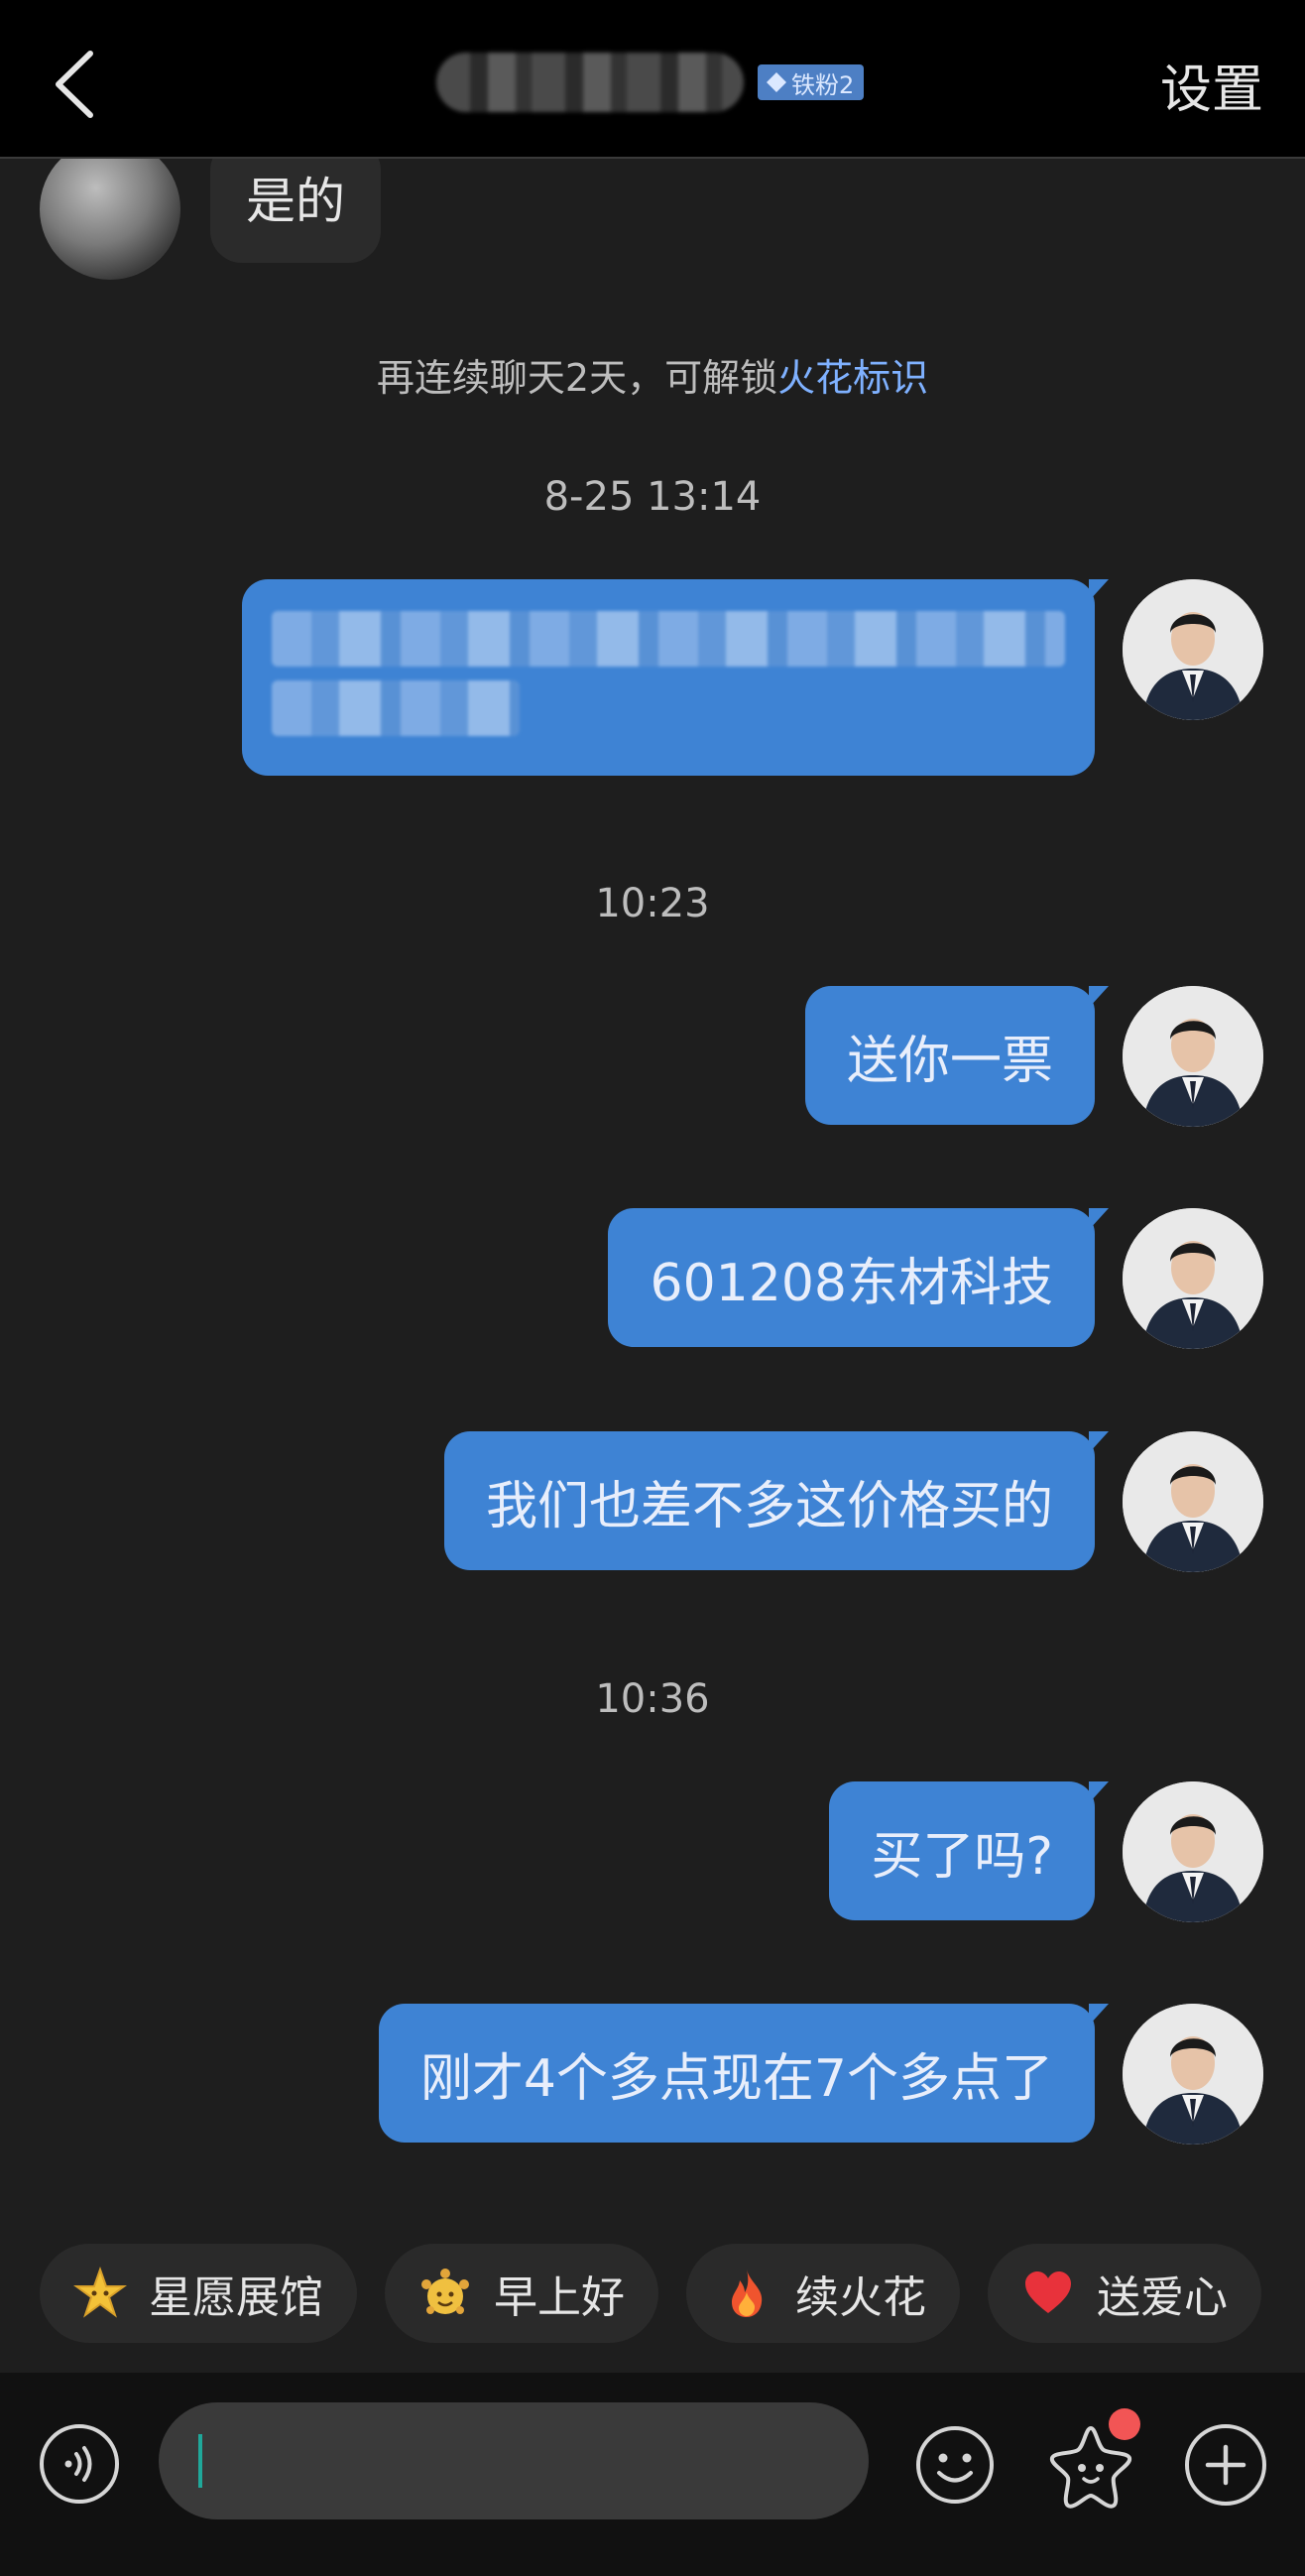  What do you see at coordinates (100, 2292) in the screenshot?
I see `star-emoji-icon` at bounding box center [100, 2292].